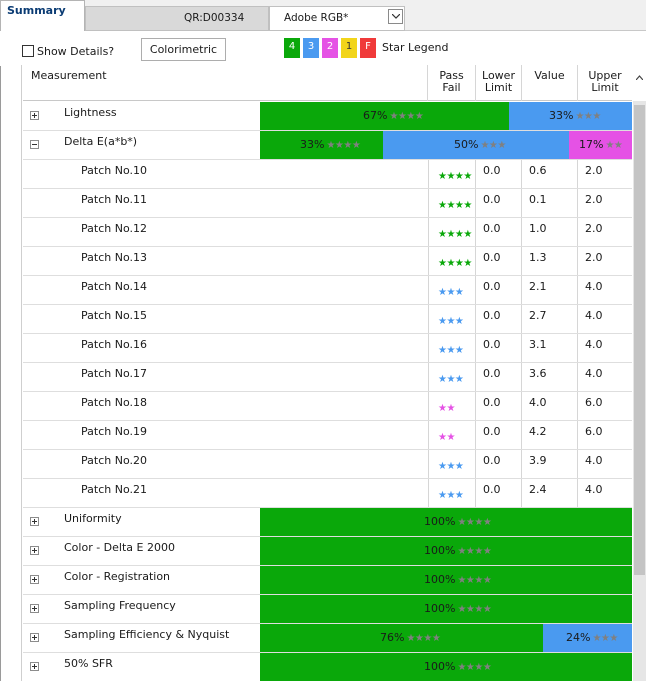  Describe the element at coordinates (594, 199) in the screenshot. I see `upper-limit-value: 2.0` at that location.